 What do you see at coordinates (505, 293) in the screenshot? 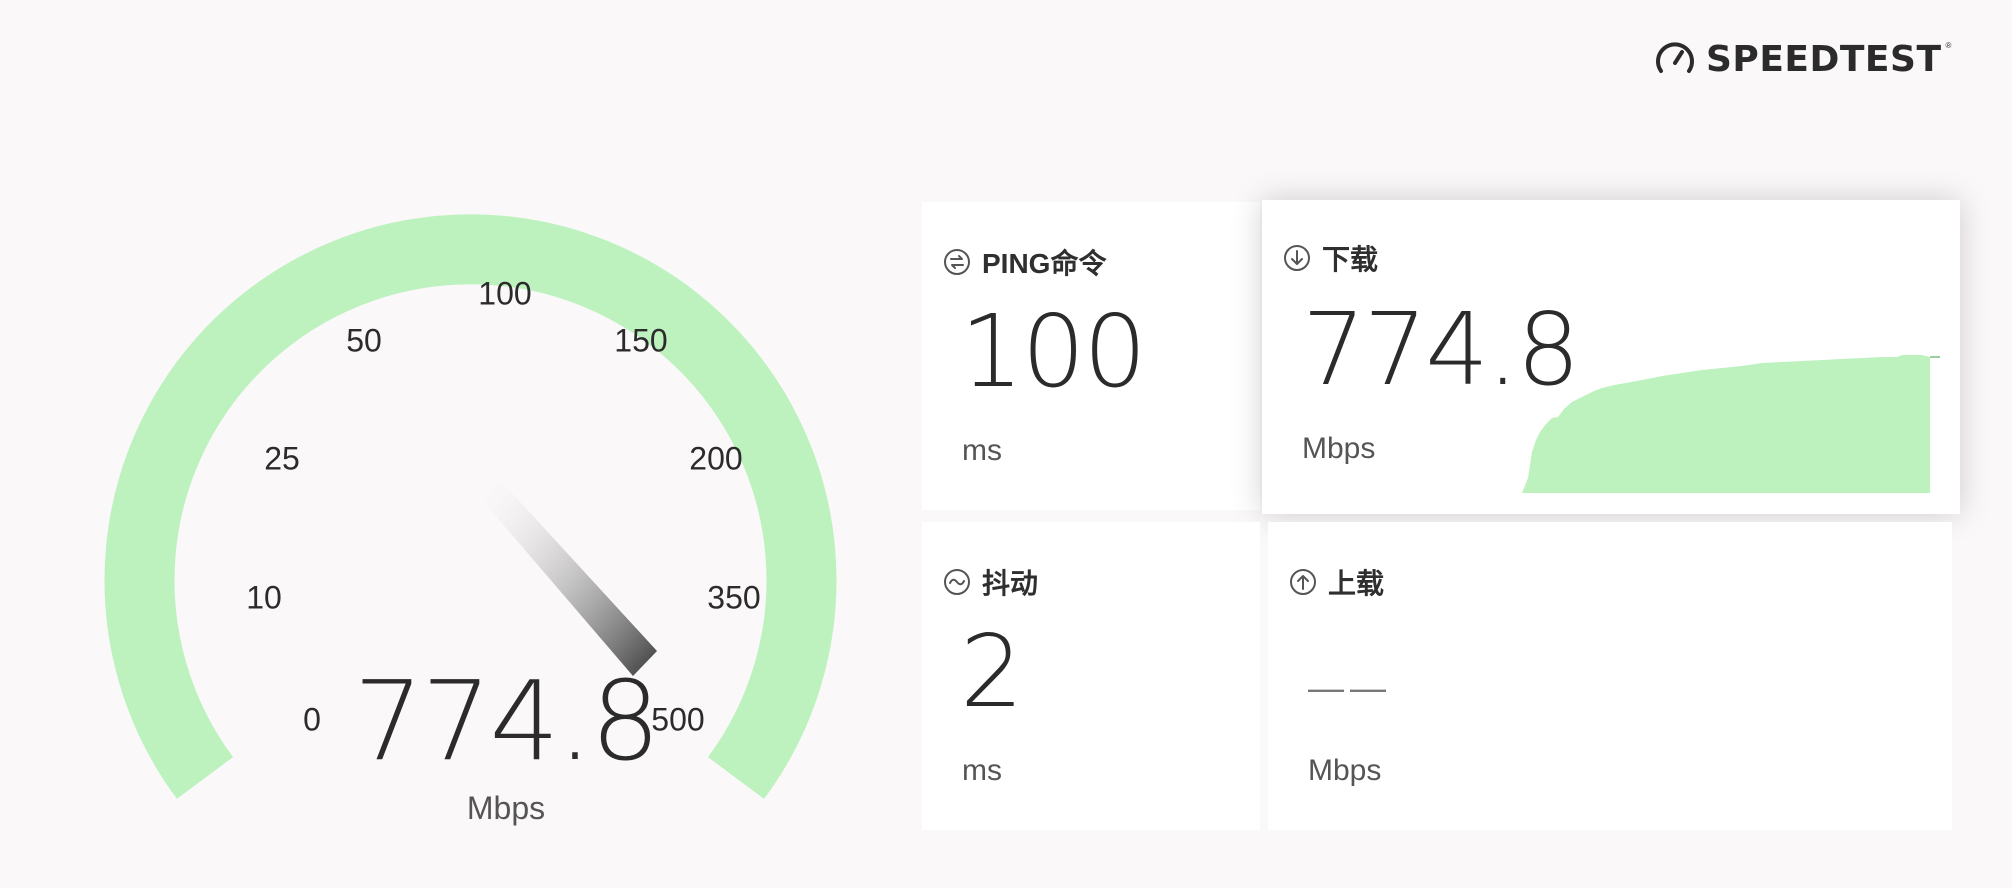
I see `gauge-tick-100: 100` at bounding box center [505, 293].